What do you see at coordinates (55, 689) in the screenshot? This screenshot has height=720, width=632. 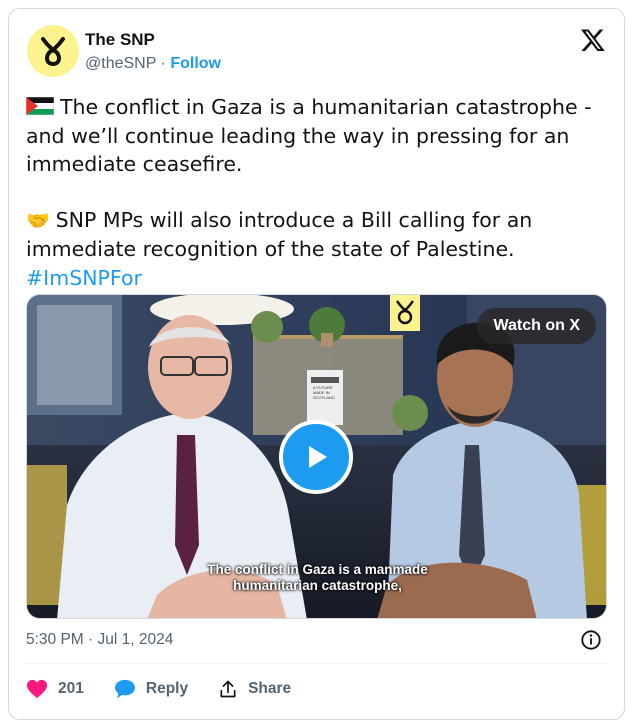 I see `like-button: 201` at bounding box center [55, 689].